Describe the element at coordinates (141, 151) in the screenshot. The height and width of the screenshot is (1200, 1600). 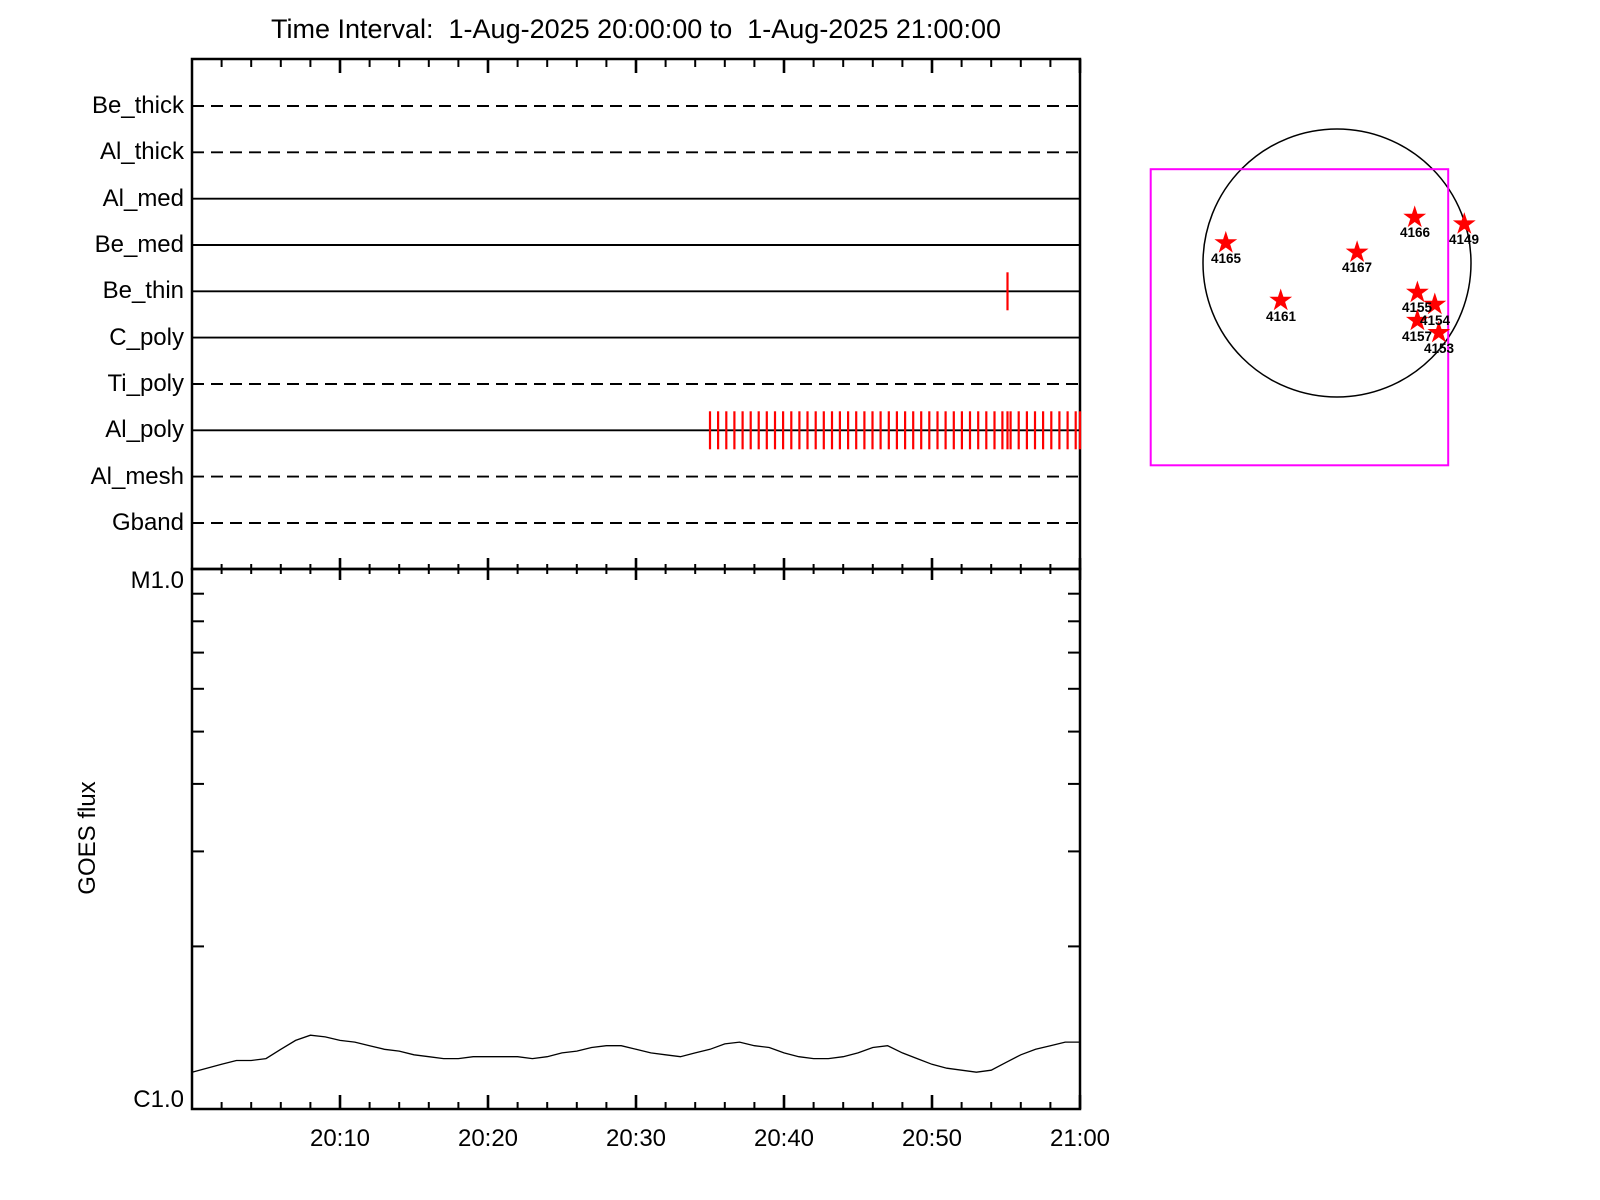
I see `filter-label-al-thick: Al_thick` at that location.